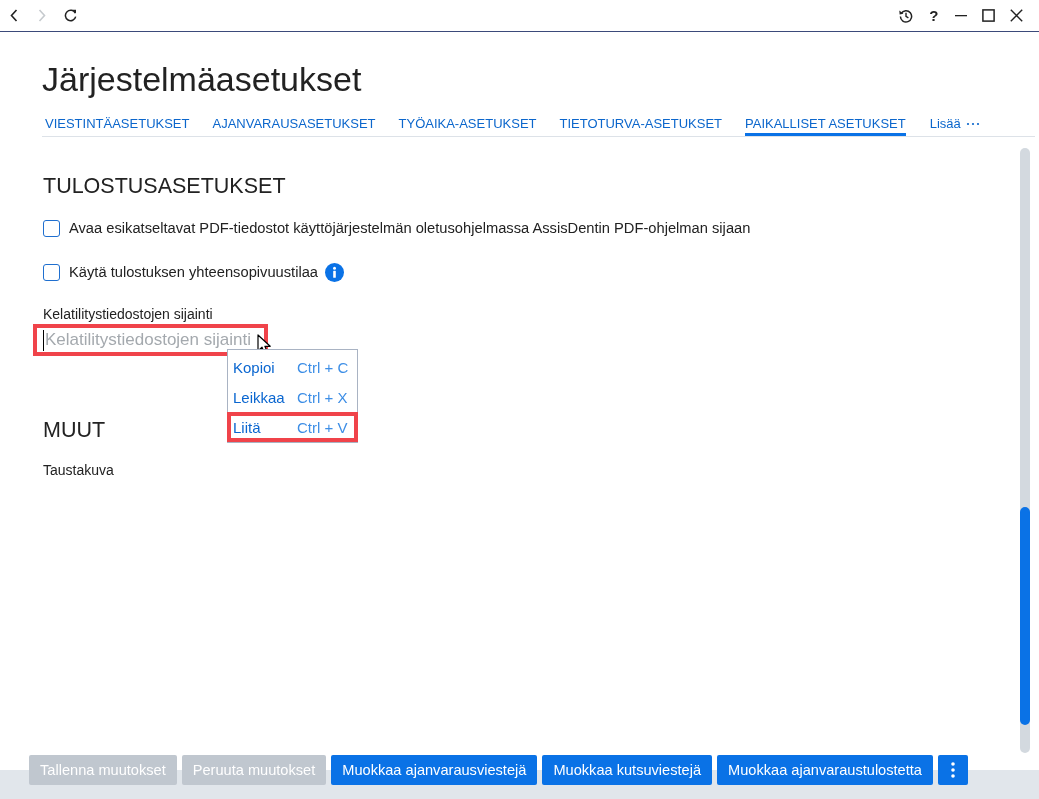 Image resolution: width=1039 pixels, height=799 pixels. Describe the element at coordinates (954, 121) in the screenshot. I see `more-tab: Lisää` at that location.